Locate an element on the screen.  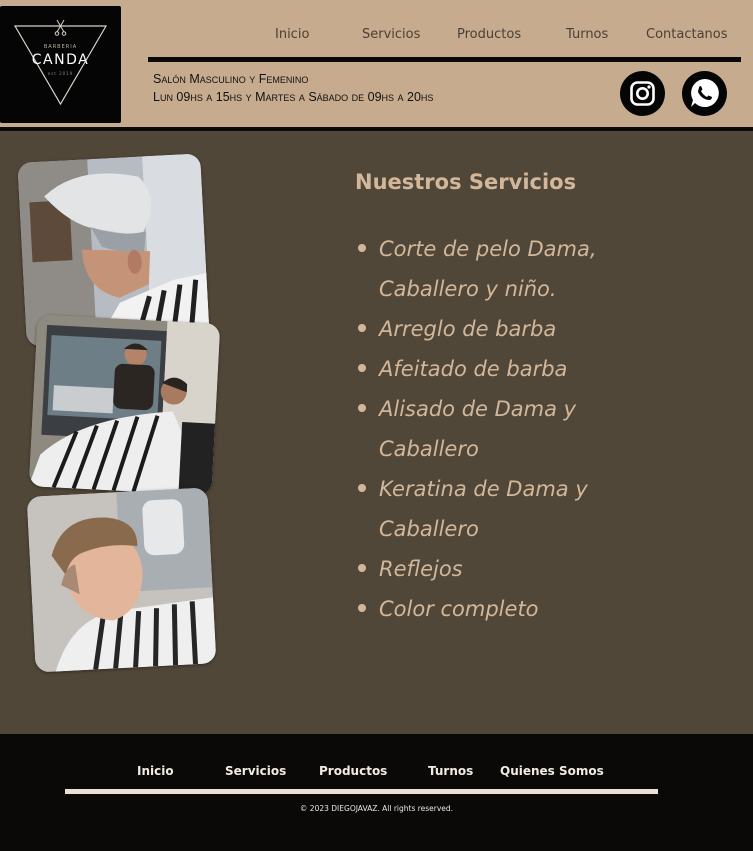
services-heading: Nuestros Servicios is located at coordinates (466, 182).